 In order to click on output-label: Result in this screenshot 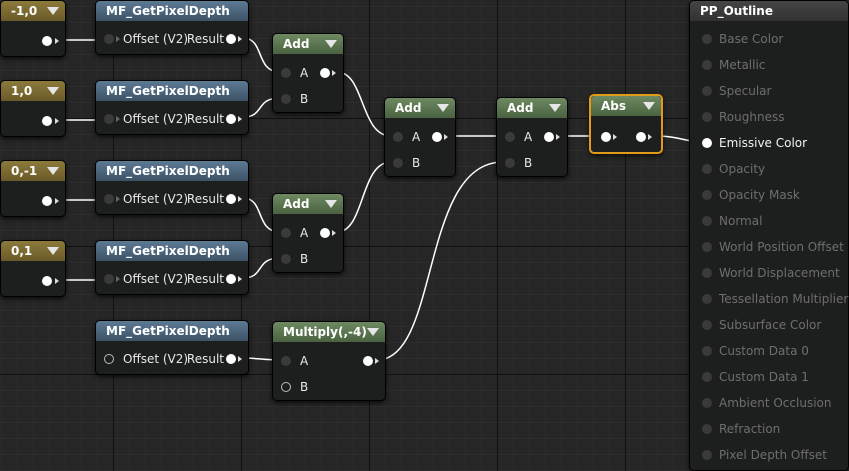, I will do `click(205, 39)`.